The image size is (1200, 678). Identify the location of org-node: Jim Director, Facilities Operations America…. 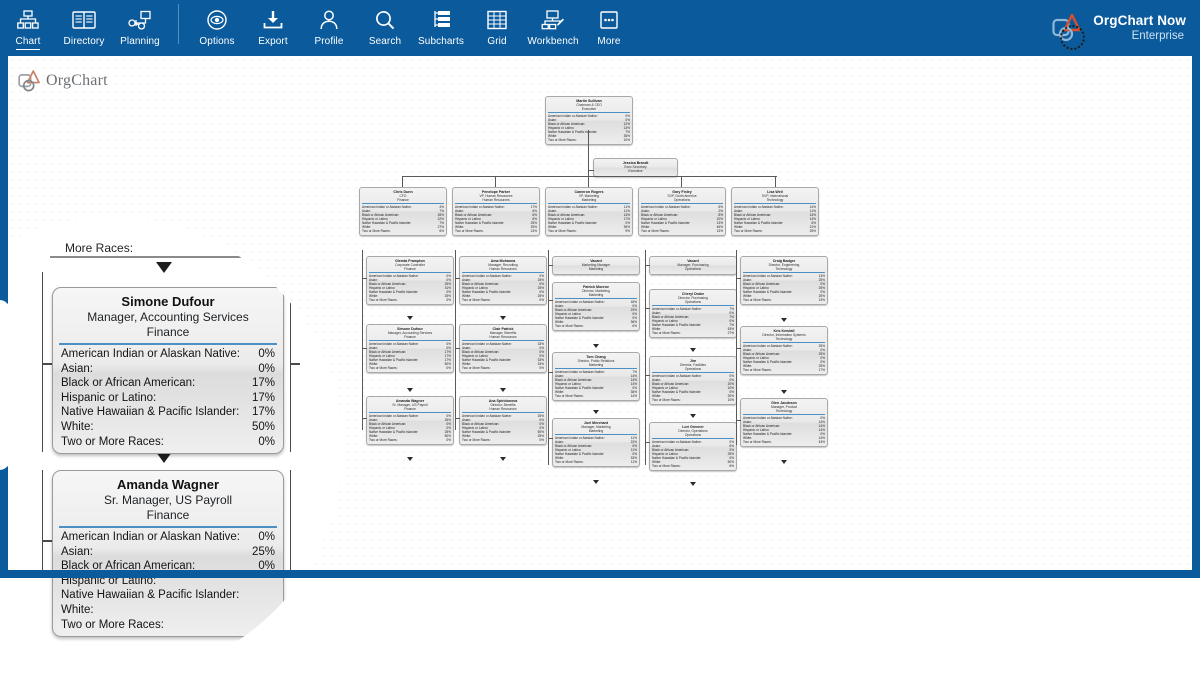
(693, 380).